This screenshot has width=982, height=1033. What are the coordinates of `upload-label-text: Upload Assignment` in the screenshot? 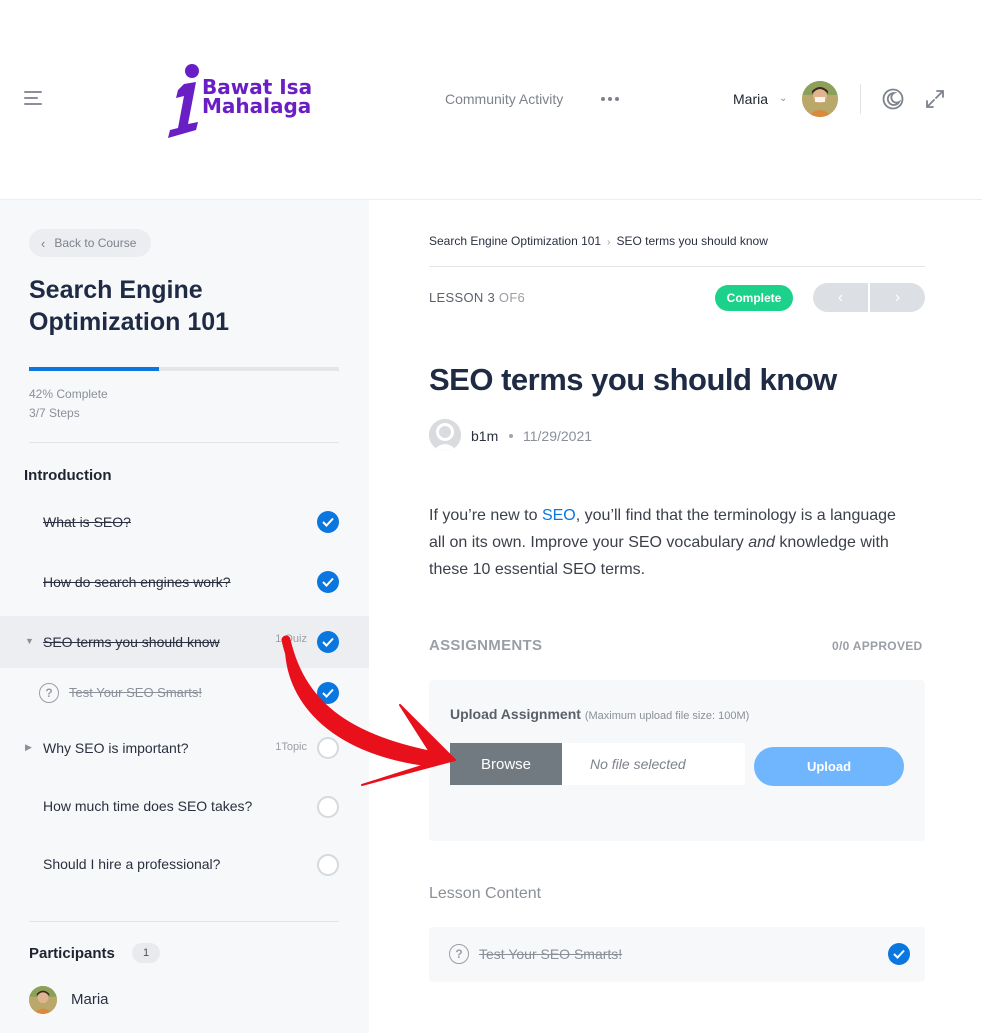 It's located at (515, 714).